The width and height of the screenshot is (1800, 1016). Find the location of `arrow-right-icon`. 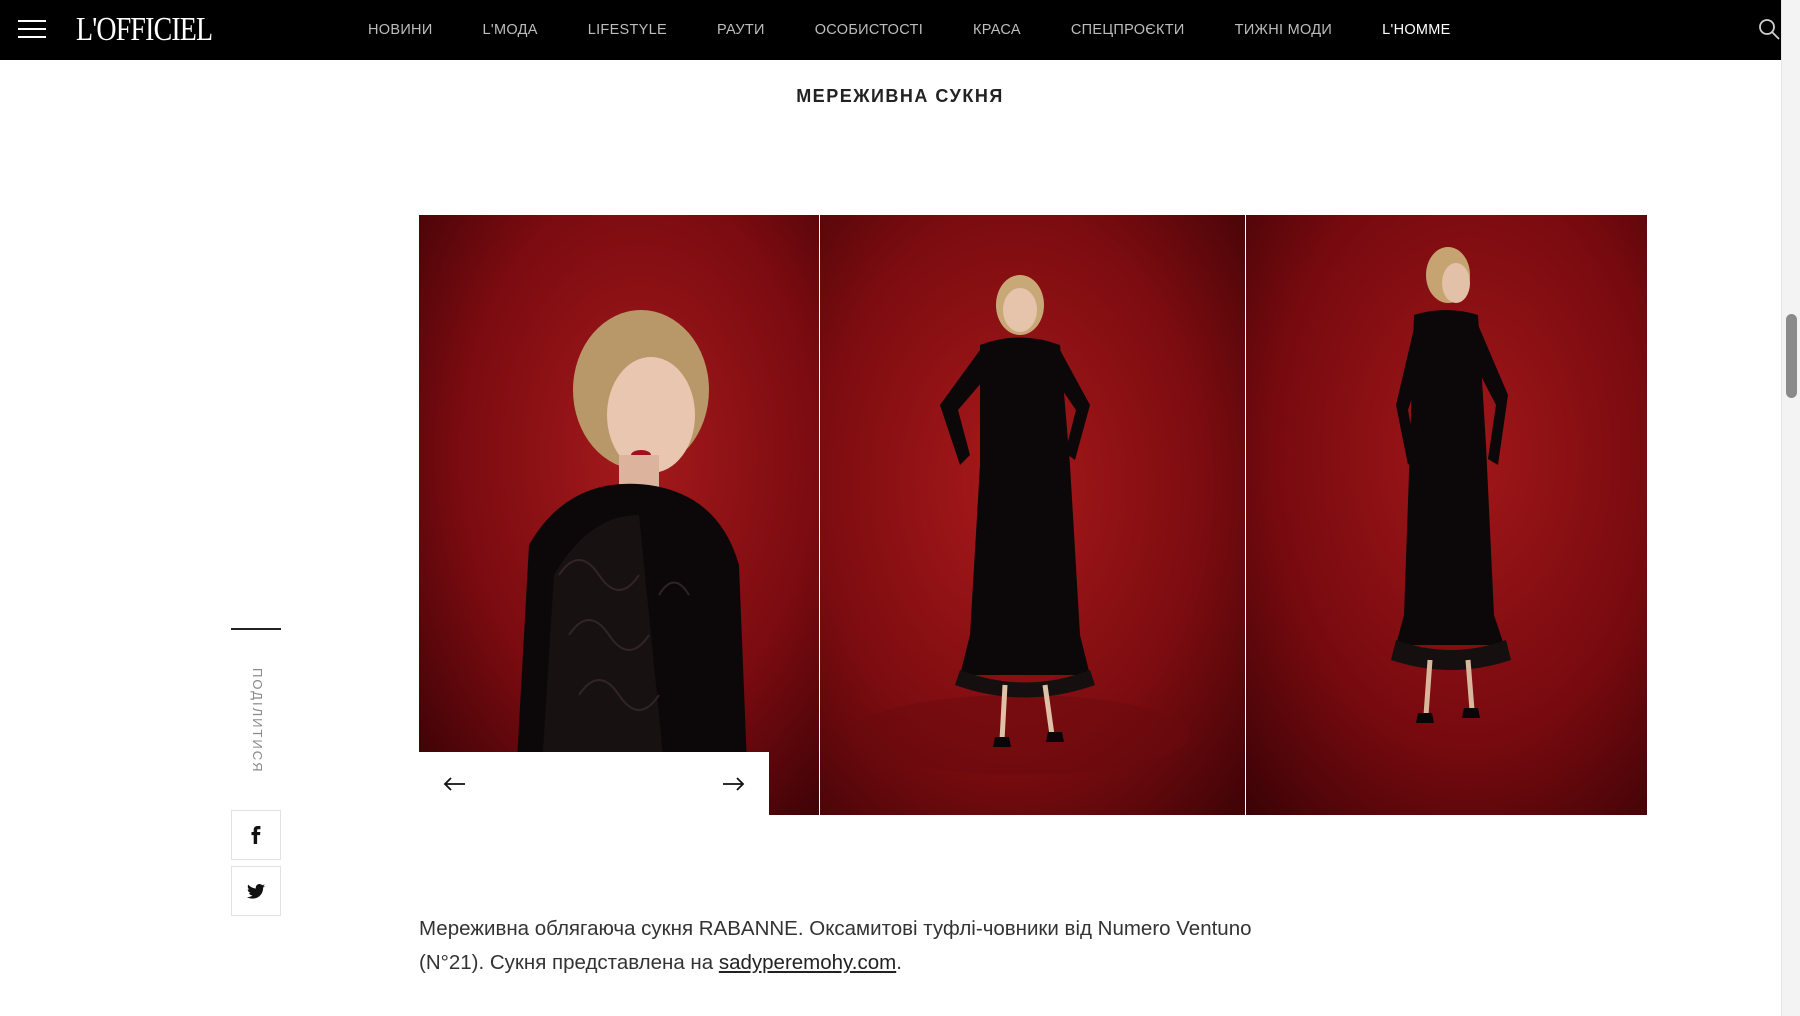

arrow-right-icon is located at coordinates (733, 784).